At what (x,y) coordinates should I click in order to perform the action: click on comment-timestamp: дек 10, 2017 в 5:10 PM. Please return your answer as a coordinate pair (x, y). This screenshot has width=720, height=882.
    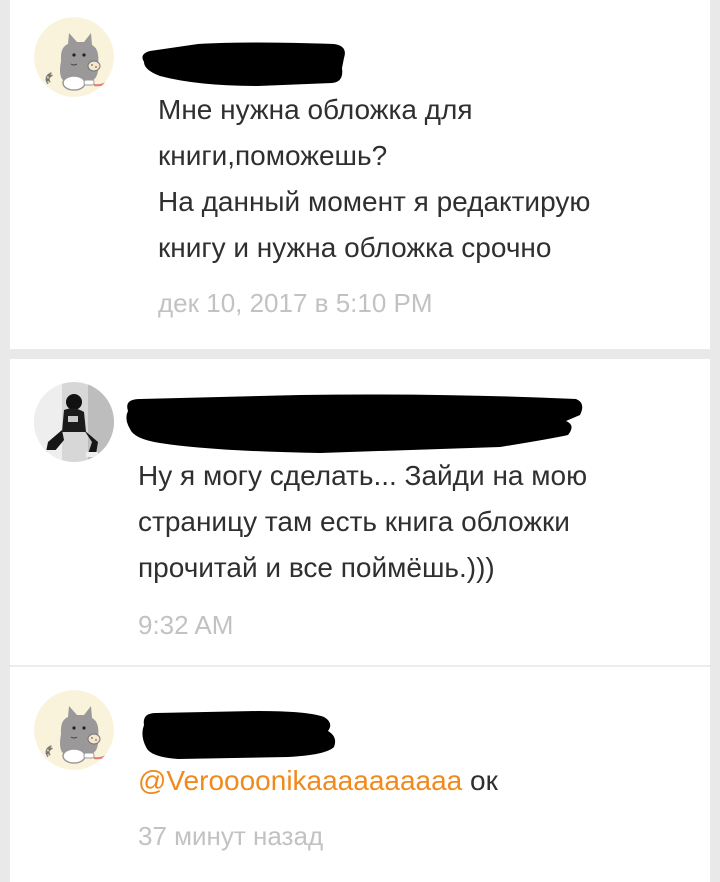
    Looking at the image, I should click on (295, 303).